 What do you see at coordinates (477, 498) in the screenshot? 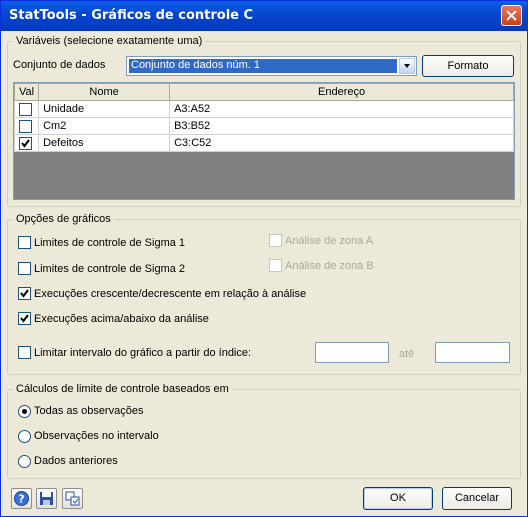
I see `cancel-button: Cancelar` at bounding box center [477, 498].